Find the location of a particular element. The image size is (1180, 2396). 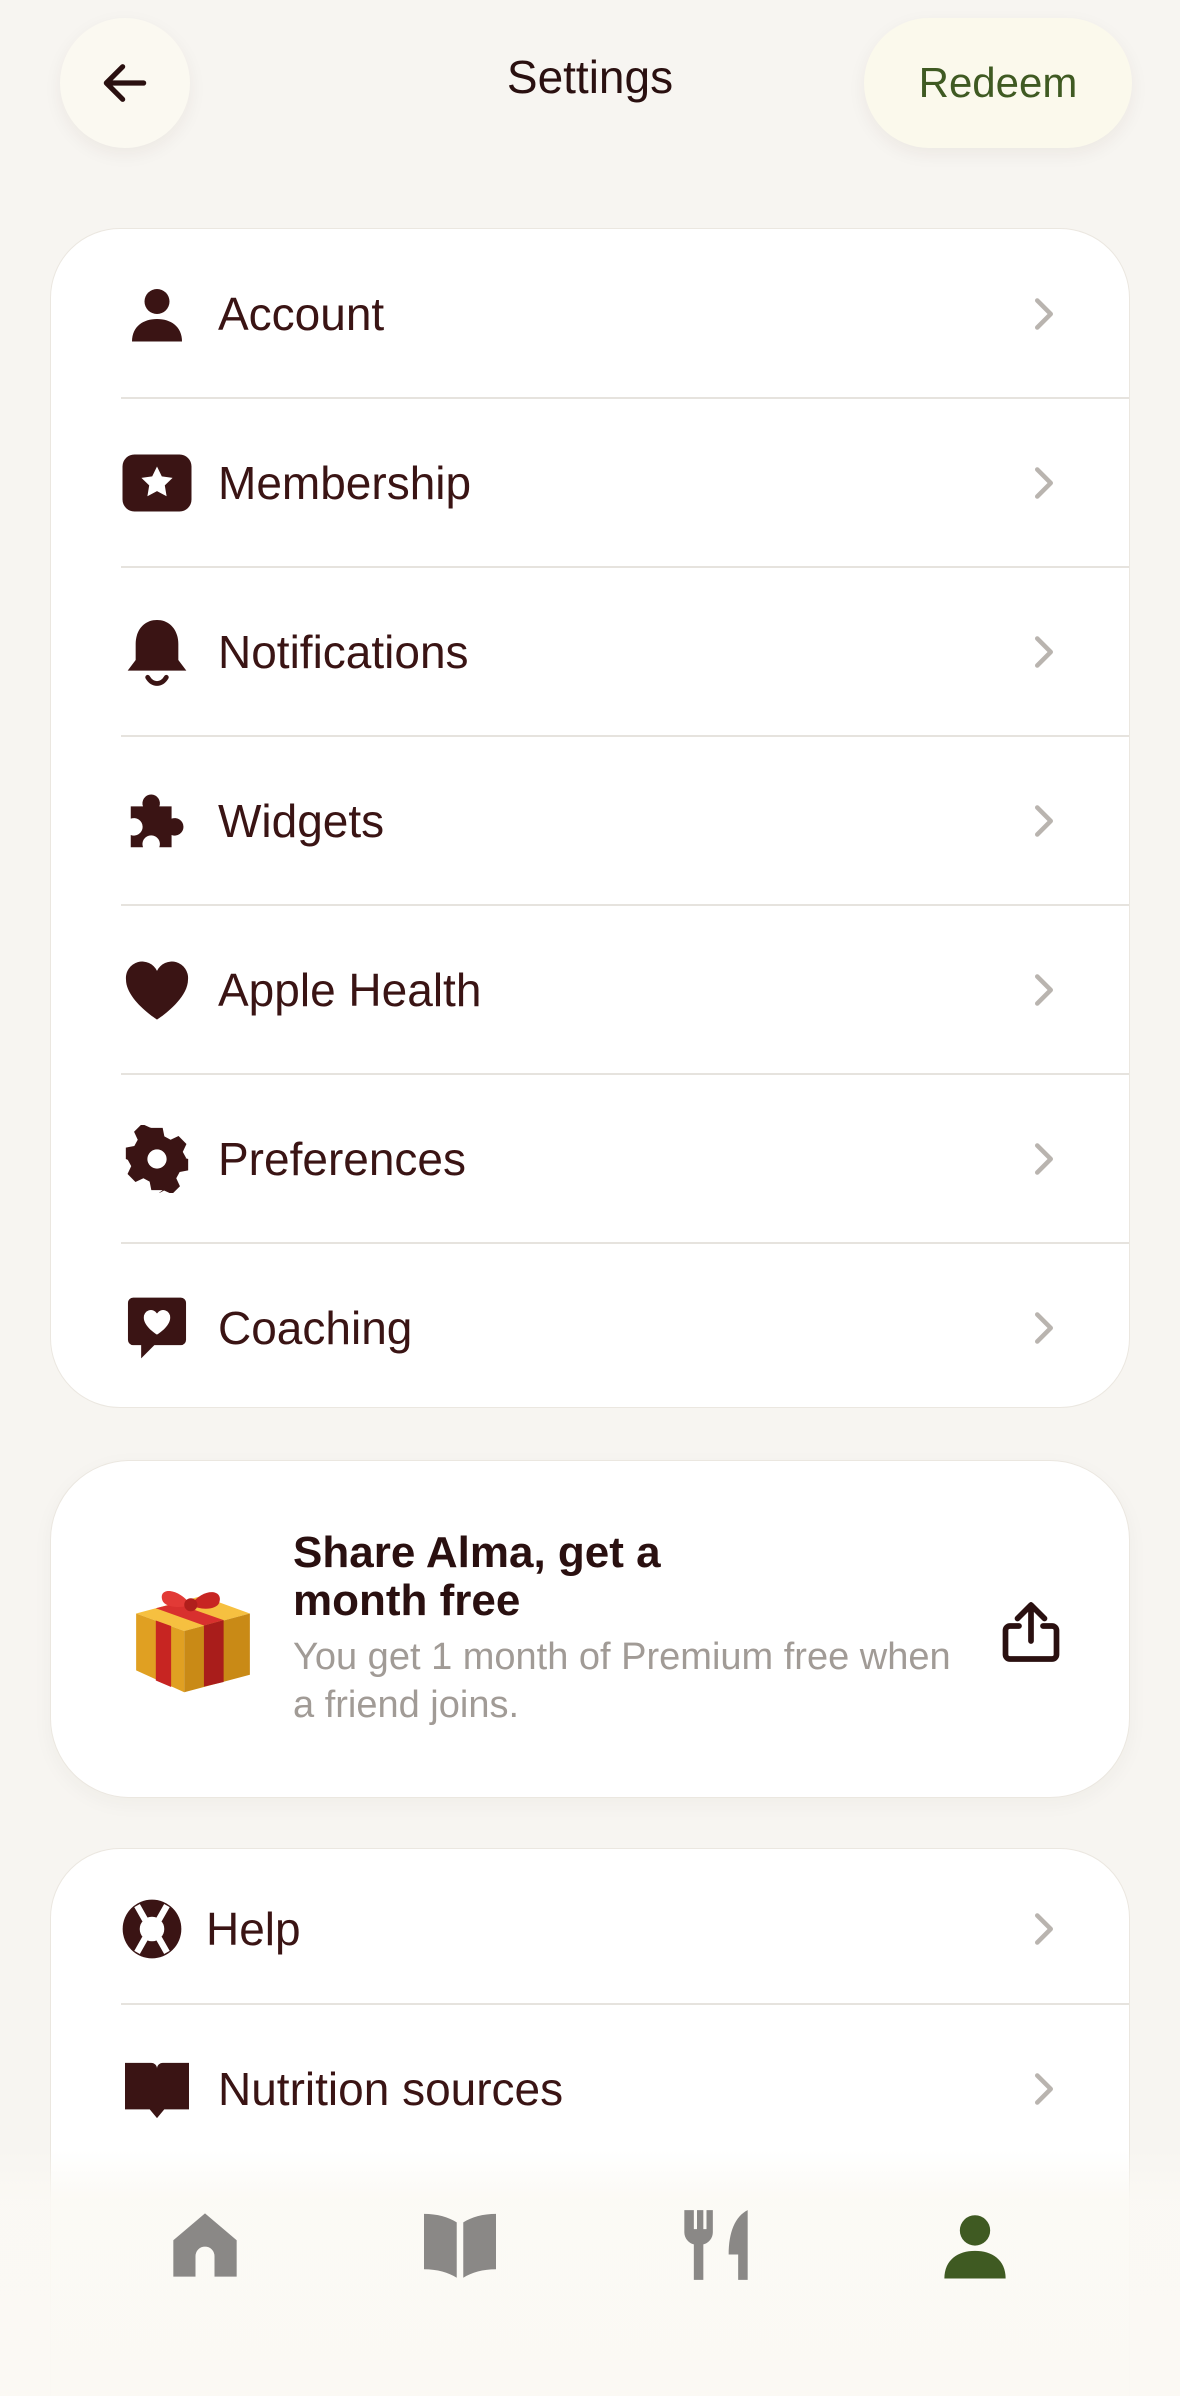

settings-item-widgets: Widgets is located at coordinates (590, 820).